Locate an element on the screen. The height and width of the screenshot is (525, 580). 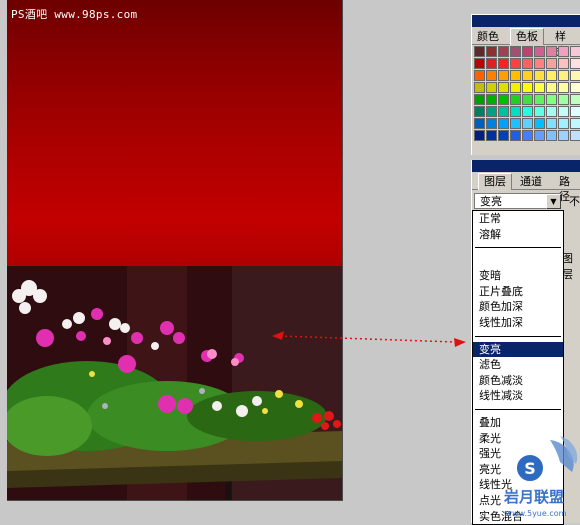
layers-panel-titlebar is located at coordinates (526, 166).